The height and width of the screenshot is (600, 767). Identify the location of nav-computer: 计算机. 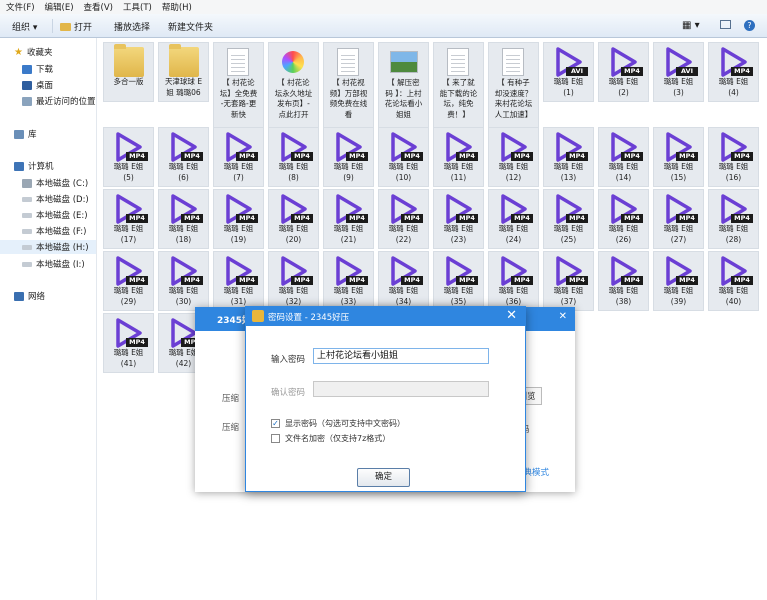
(34, 166).